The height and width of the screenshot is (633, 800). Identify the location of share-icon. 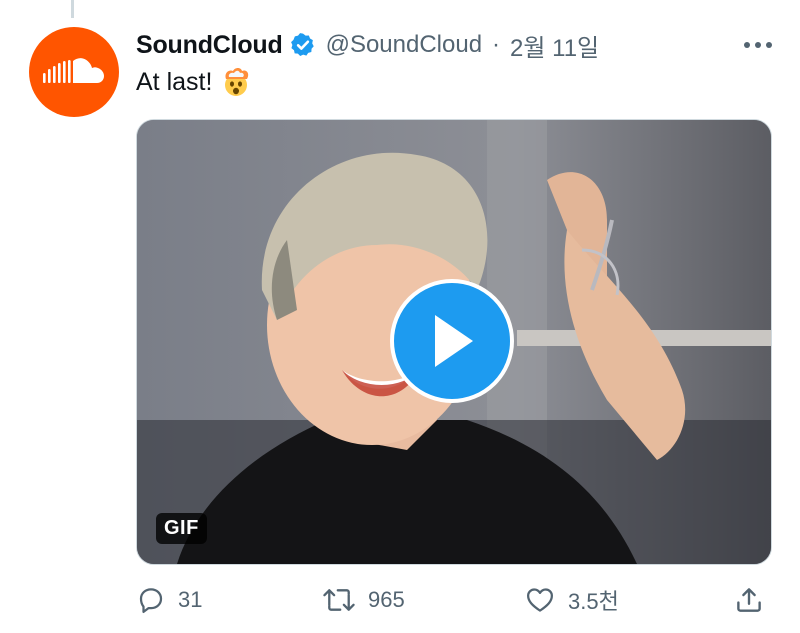
(749, 600).